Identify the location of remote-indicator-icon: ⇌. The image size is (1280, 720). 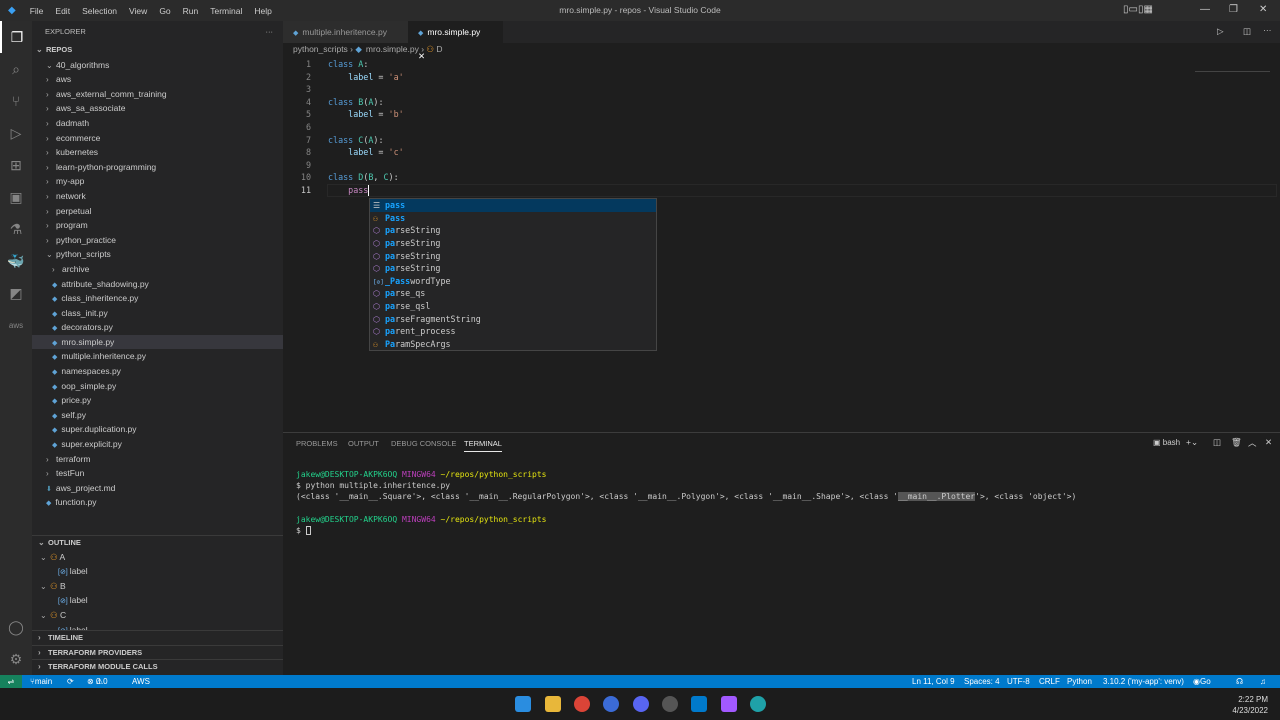
(11, 681).